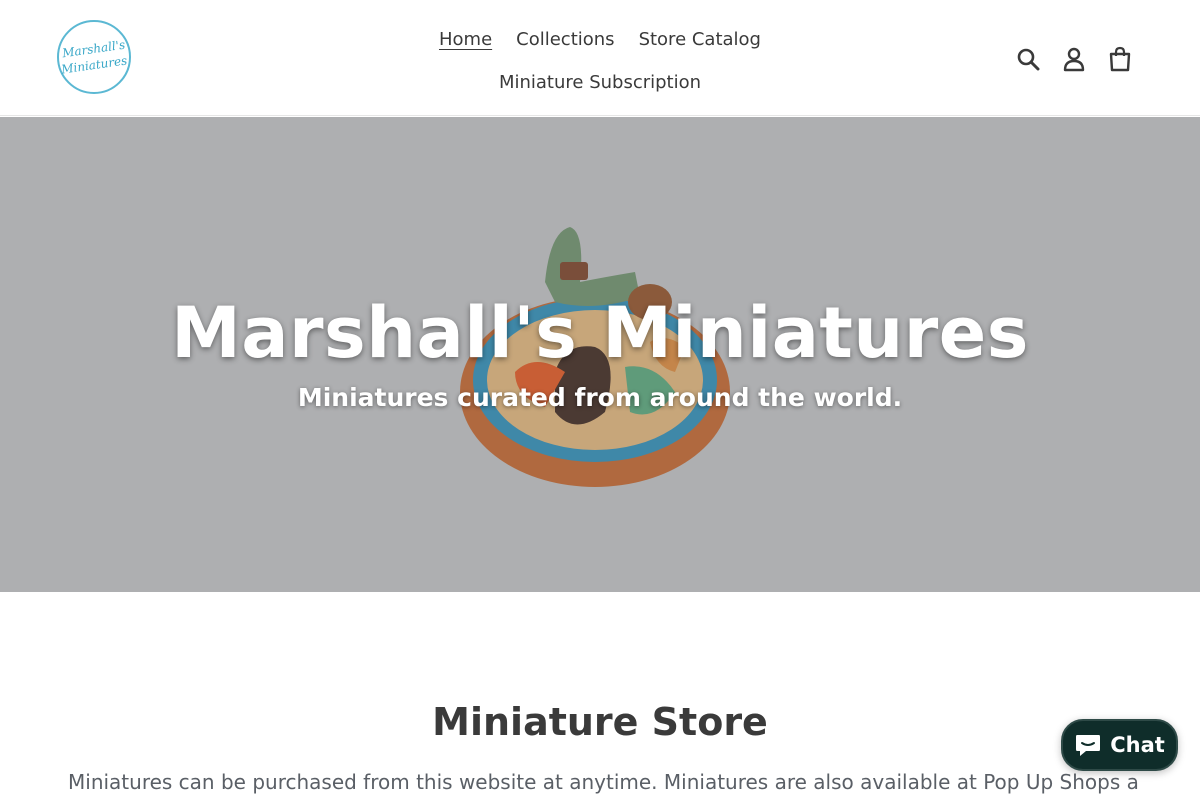  I want to click on hero-title: Marshall's Miniatures, so click(600, 333).